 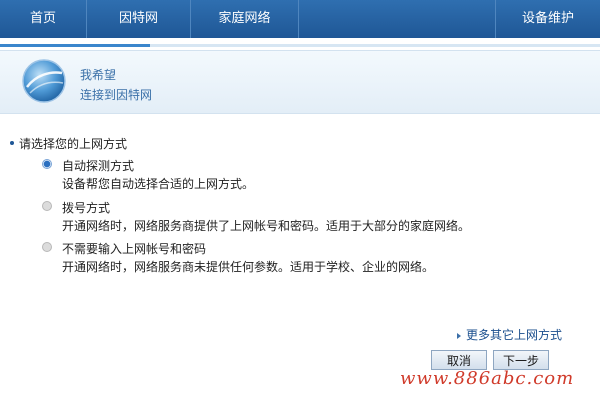 What do you see at coordinates (158, 184) in the screenshot?
I see `option-desc: 设备帮您自动选择合适的上网方式。` at bounding box center [158, 184].